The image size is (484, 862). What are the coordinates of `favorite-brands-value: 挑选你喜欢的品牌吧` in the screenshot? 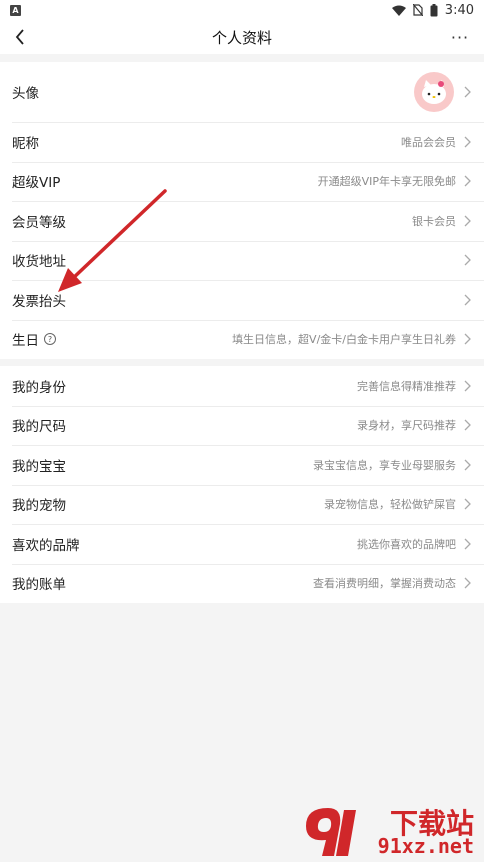 It's located at (406, 544).